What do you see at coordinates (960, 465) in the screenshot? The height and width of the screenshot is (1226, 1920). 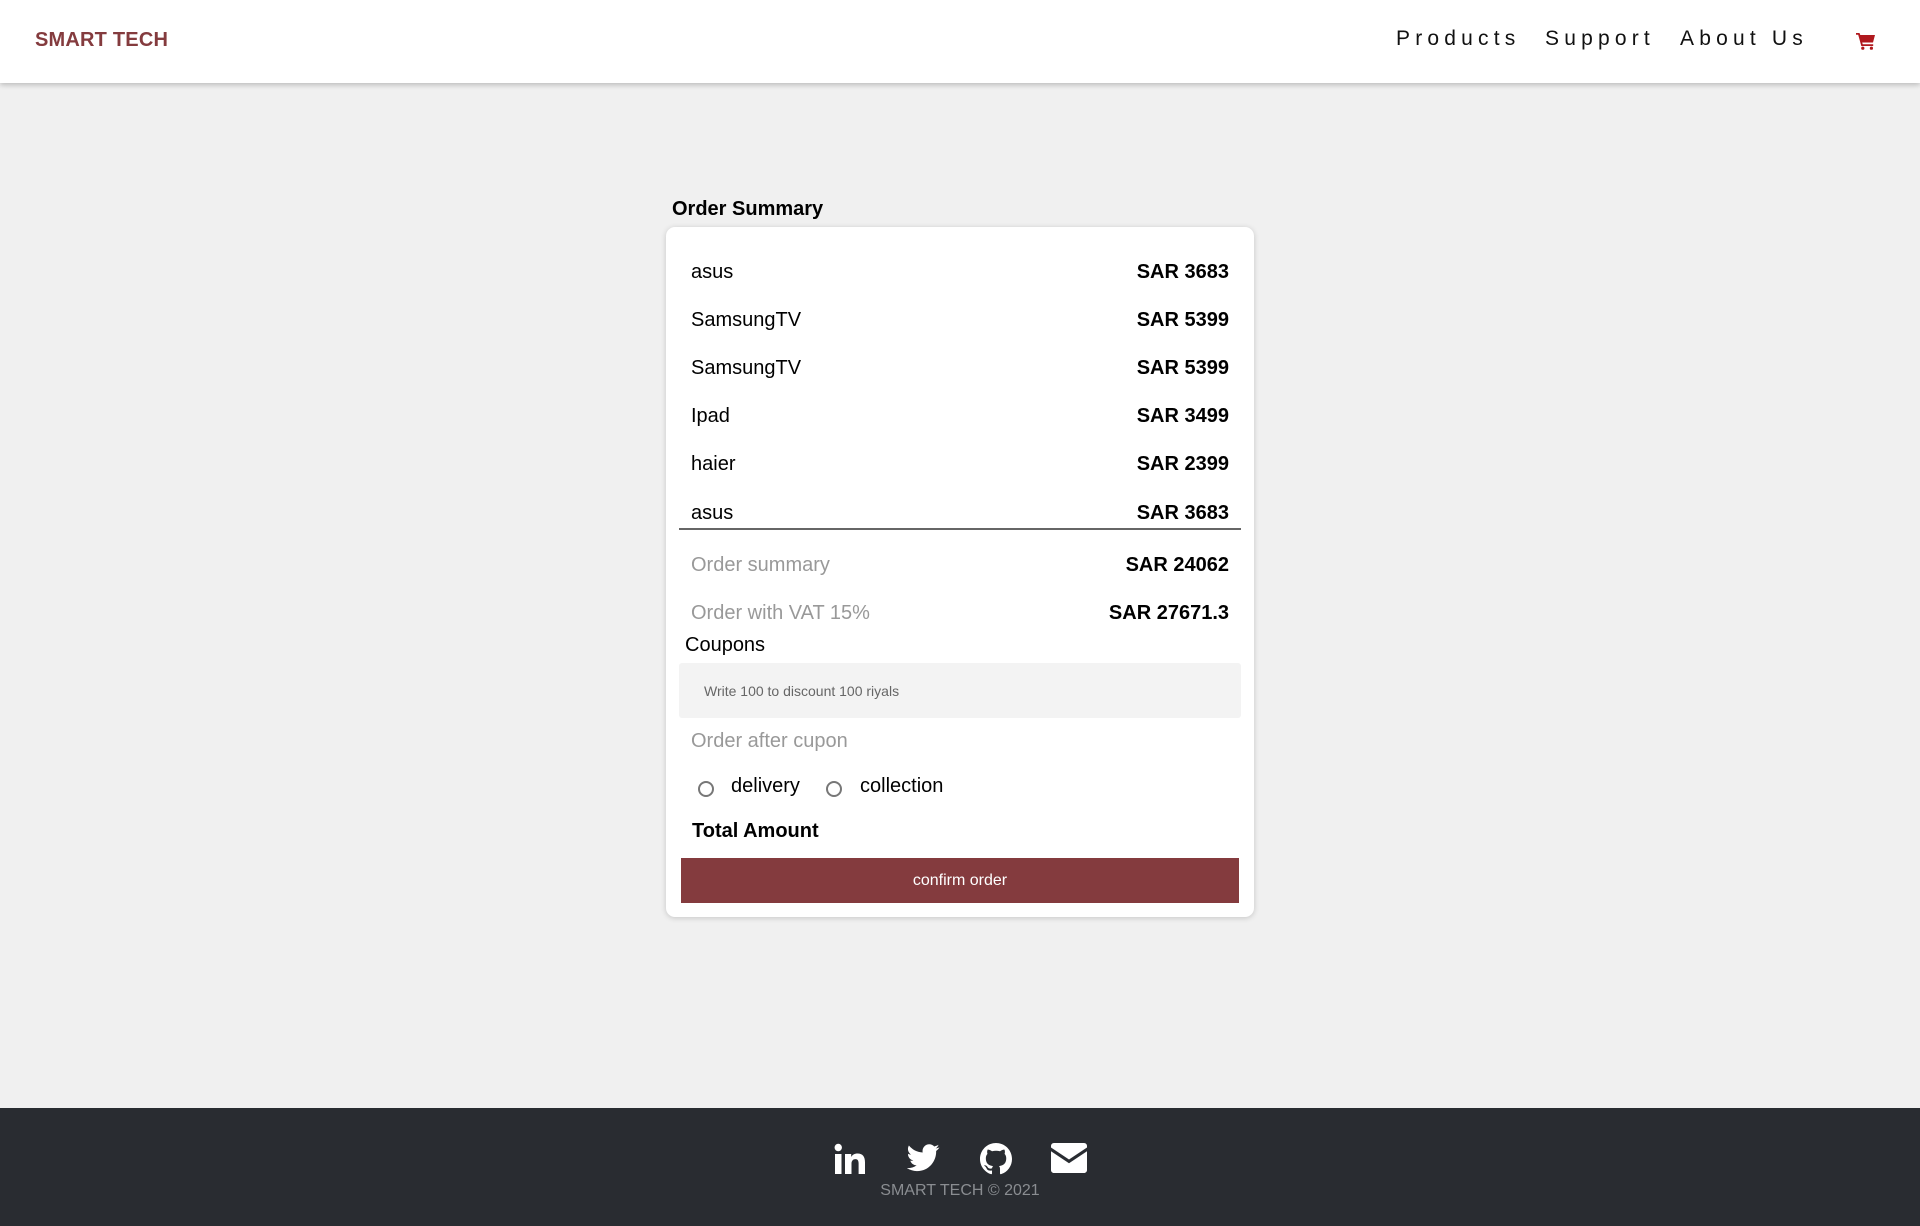 I see `order-item-row: haier SAR 2399` at bounding box center [960, 465].